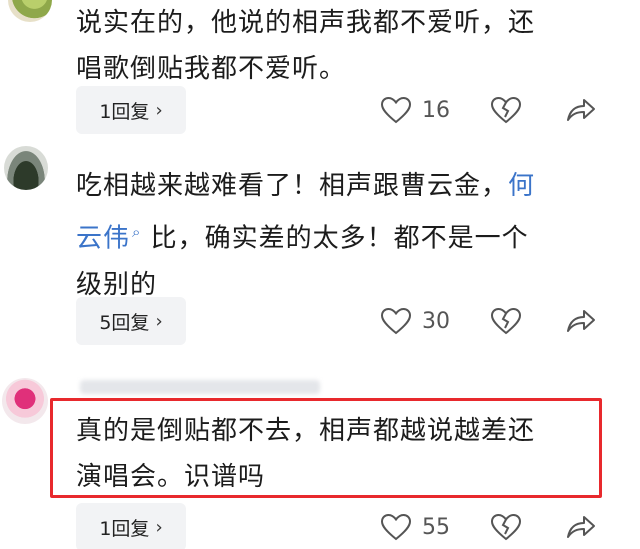  I want to click on mention-link: 何, so click(521, 186).